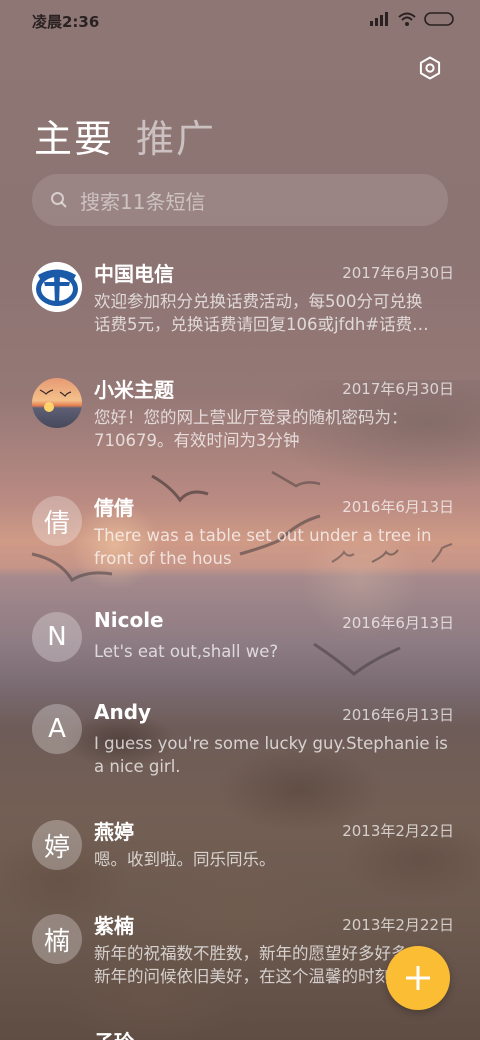  I want to click on battery-icon, so click(439, 19).